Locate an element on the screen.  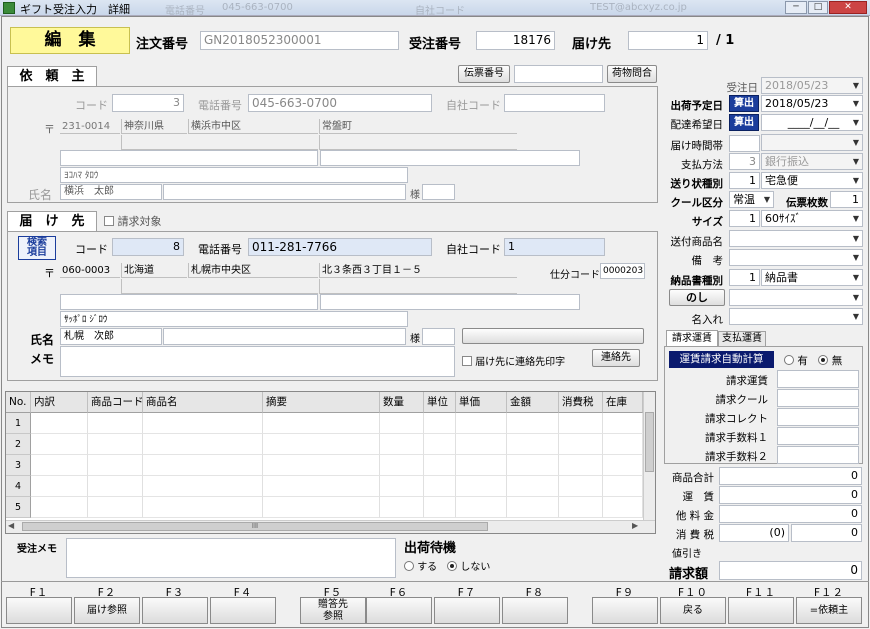
grid-hscroll-thumb: III is located at coordinates (255, 526).